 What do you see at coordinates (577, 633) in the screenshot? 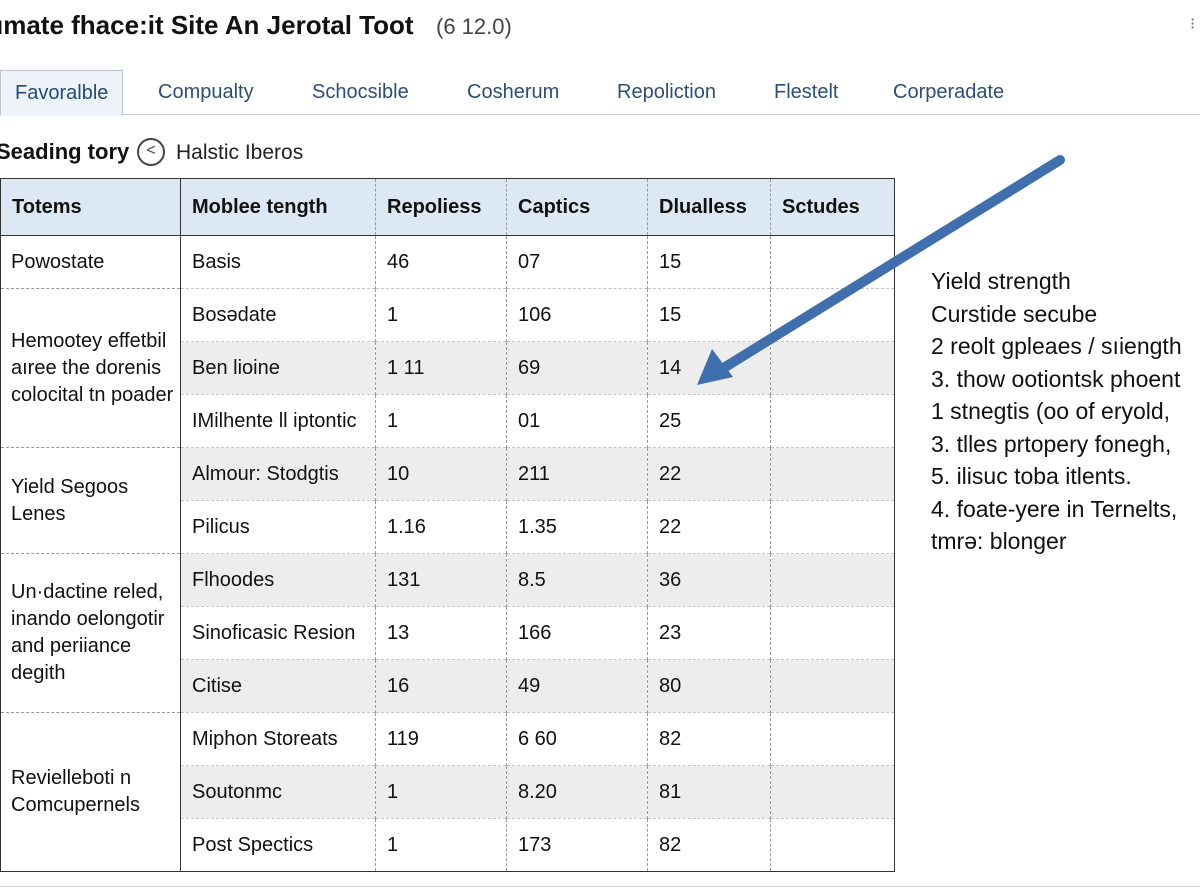
I see `table-cell: 166` at bounding box center [577, 633].